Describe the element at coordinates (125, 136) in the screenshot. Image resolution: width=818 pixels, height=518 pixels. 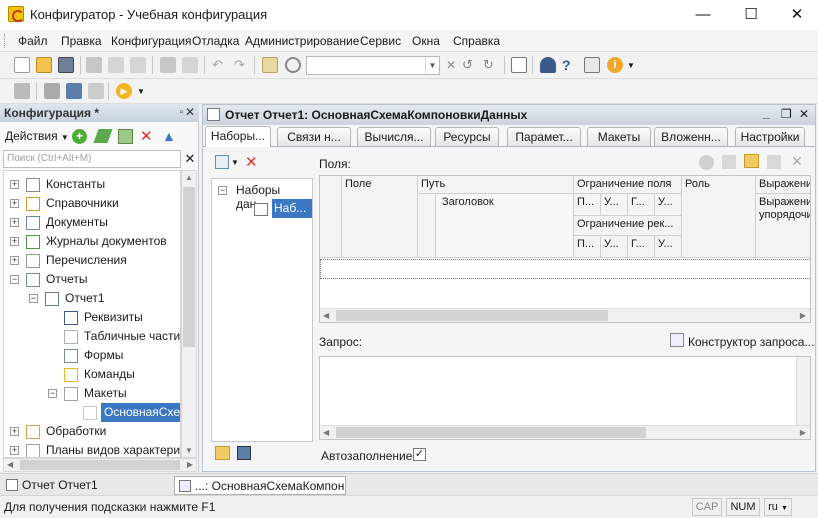
I see `copy-item-icon` at that location.